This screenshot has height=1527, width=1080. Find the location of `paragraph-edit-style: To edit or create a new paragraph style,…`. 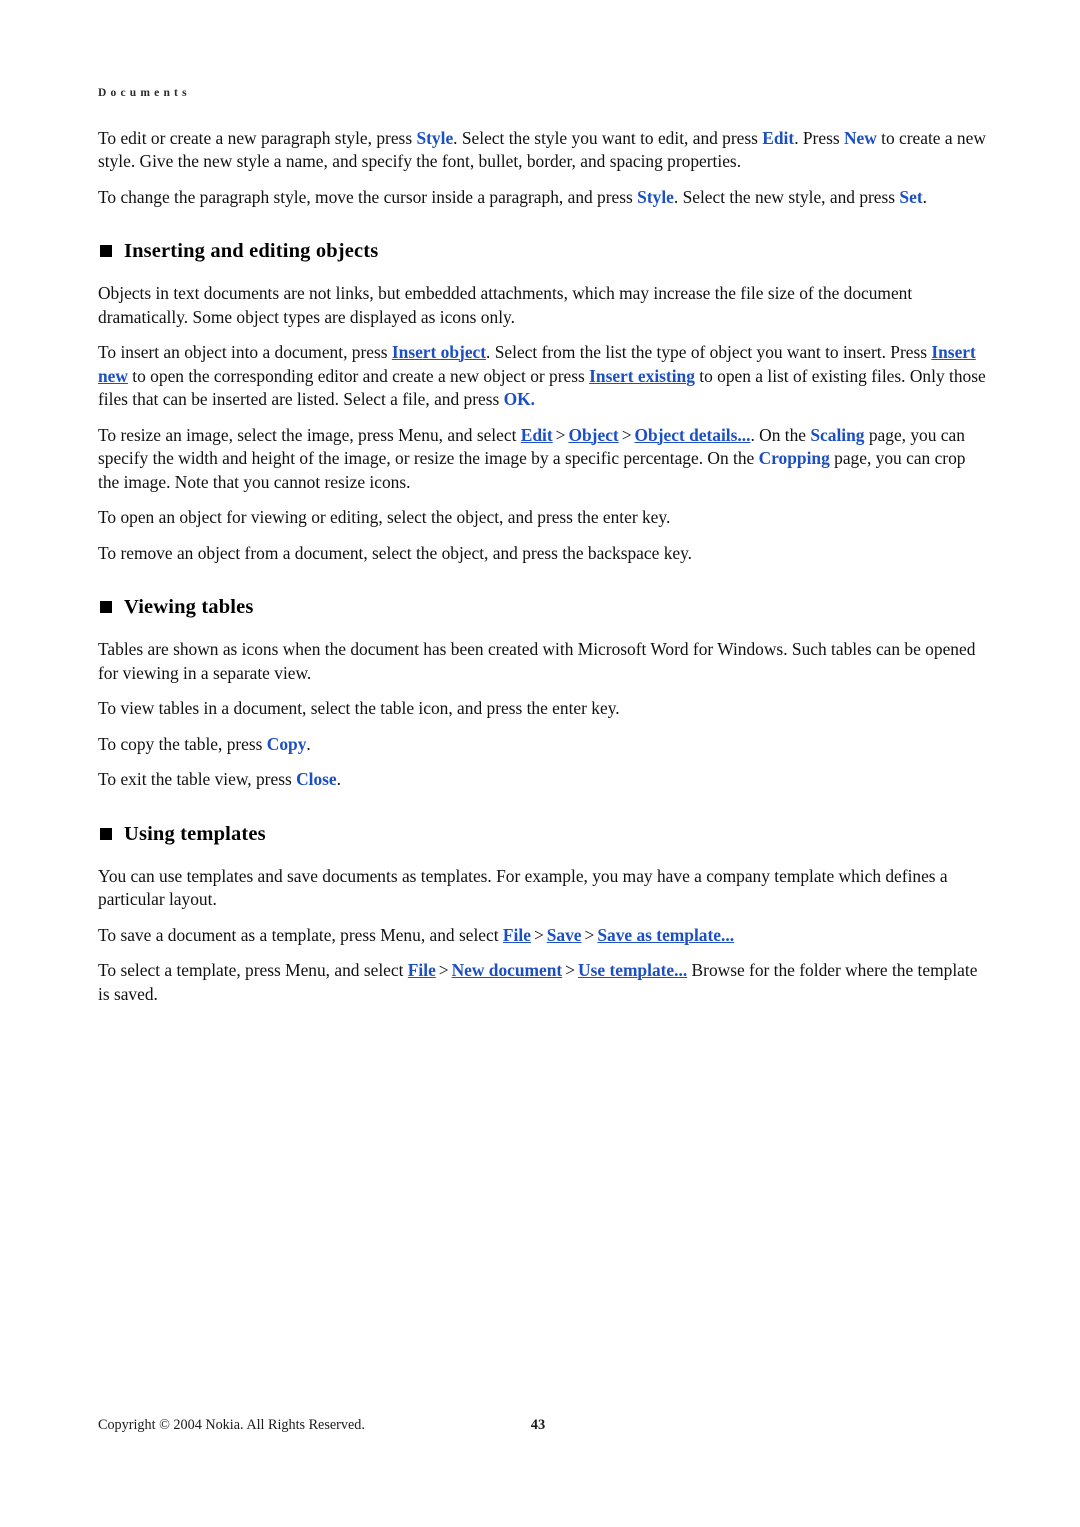

paragraph-edit-style: To edit or create a new paragraph style,… is located at coordinates (544, 150).